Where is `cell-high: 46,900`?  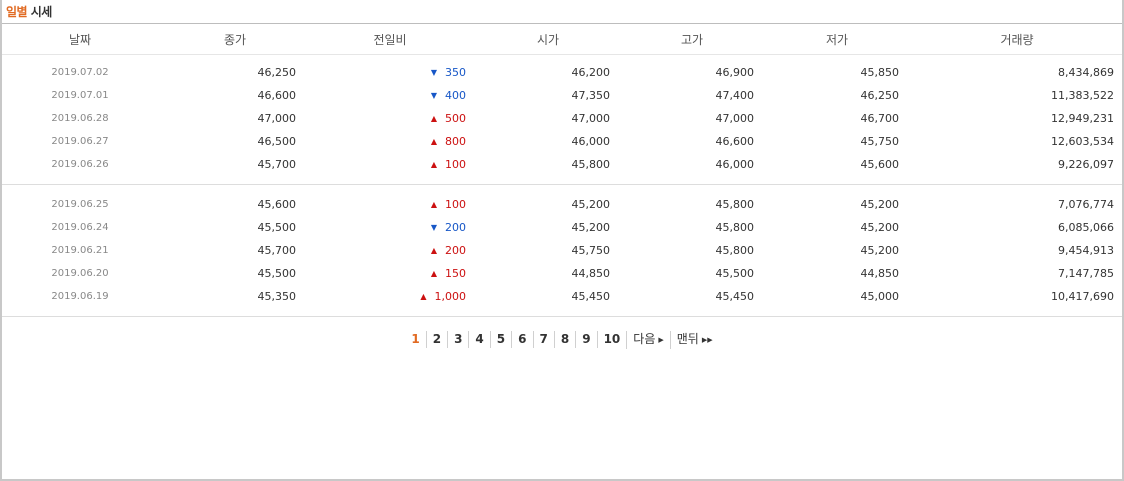
cell-high: 46,900 is located at coordinates (735, 72).